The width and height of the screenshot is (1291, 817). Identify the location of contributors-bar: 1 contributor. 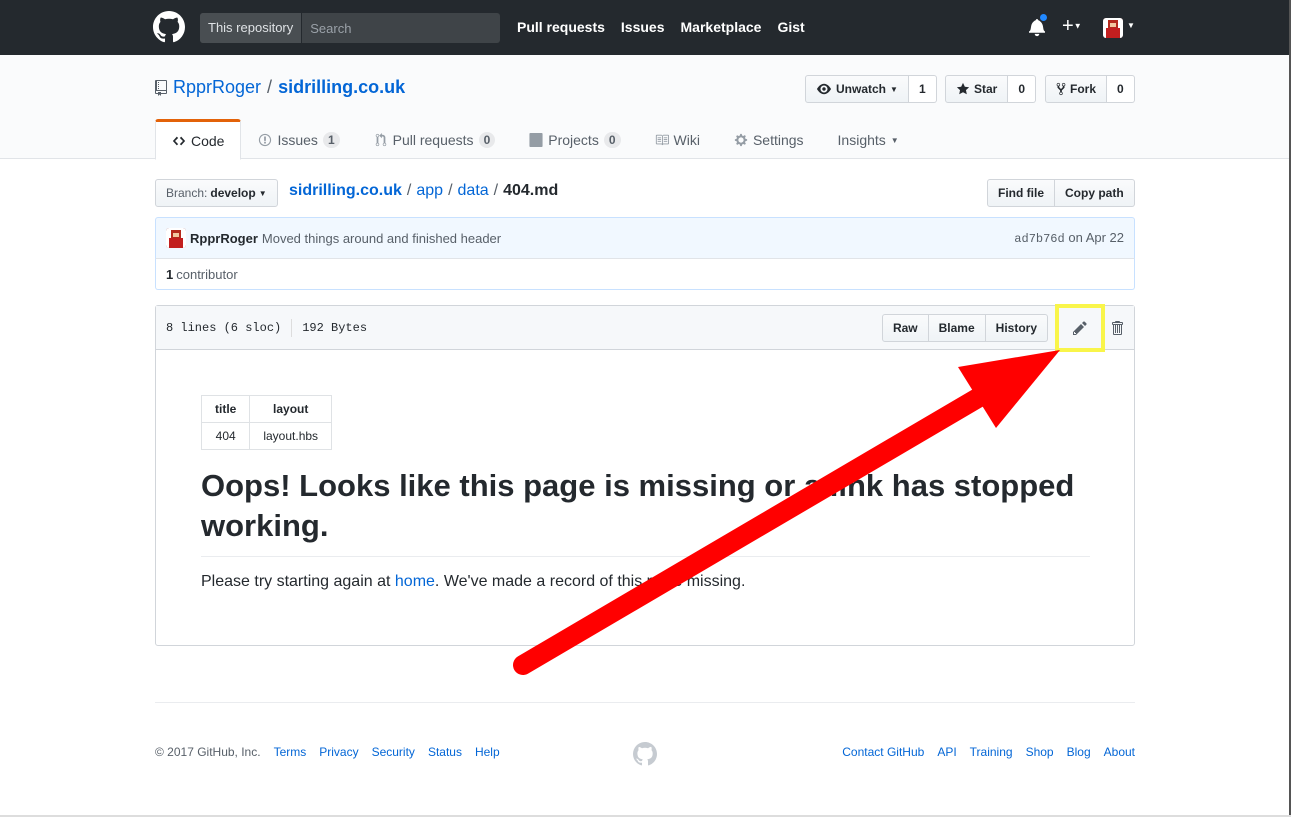
(645, 274).